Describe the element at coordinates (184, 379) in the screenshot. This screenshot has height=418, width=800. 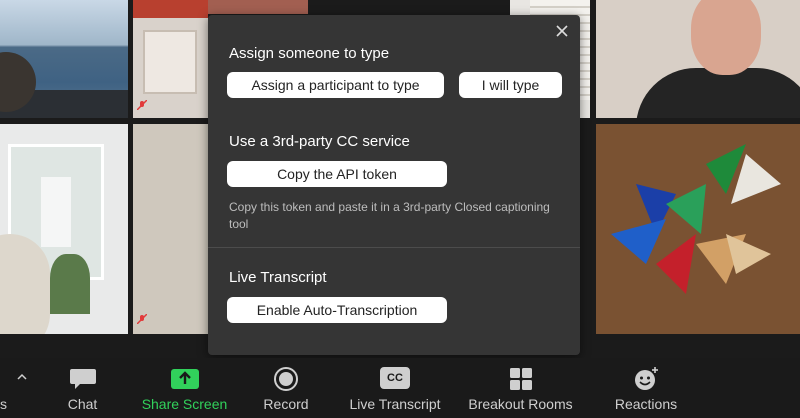
I see `share-screen-icon` at that location.